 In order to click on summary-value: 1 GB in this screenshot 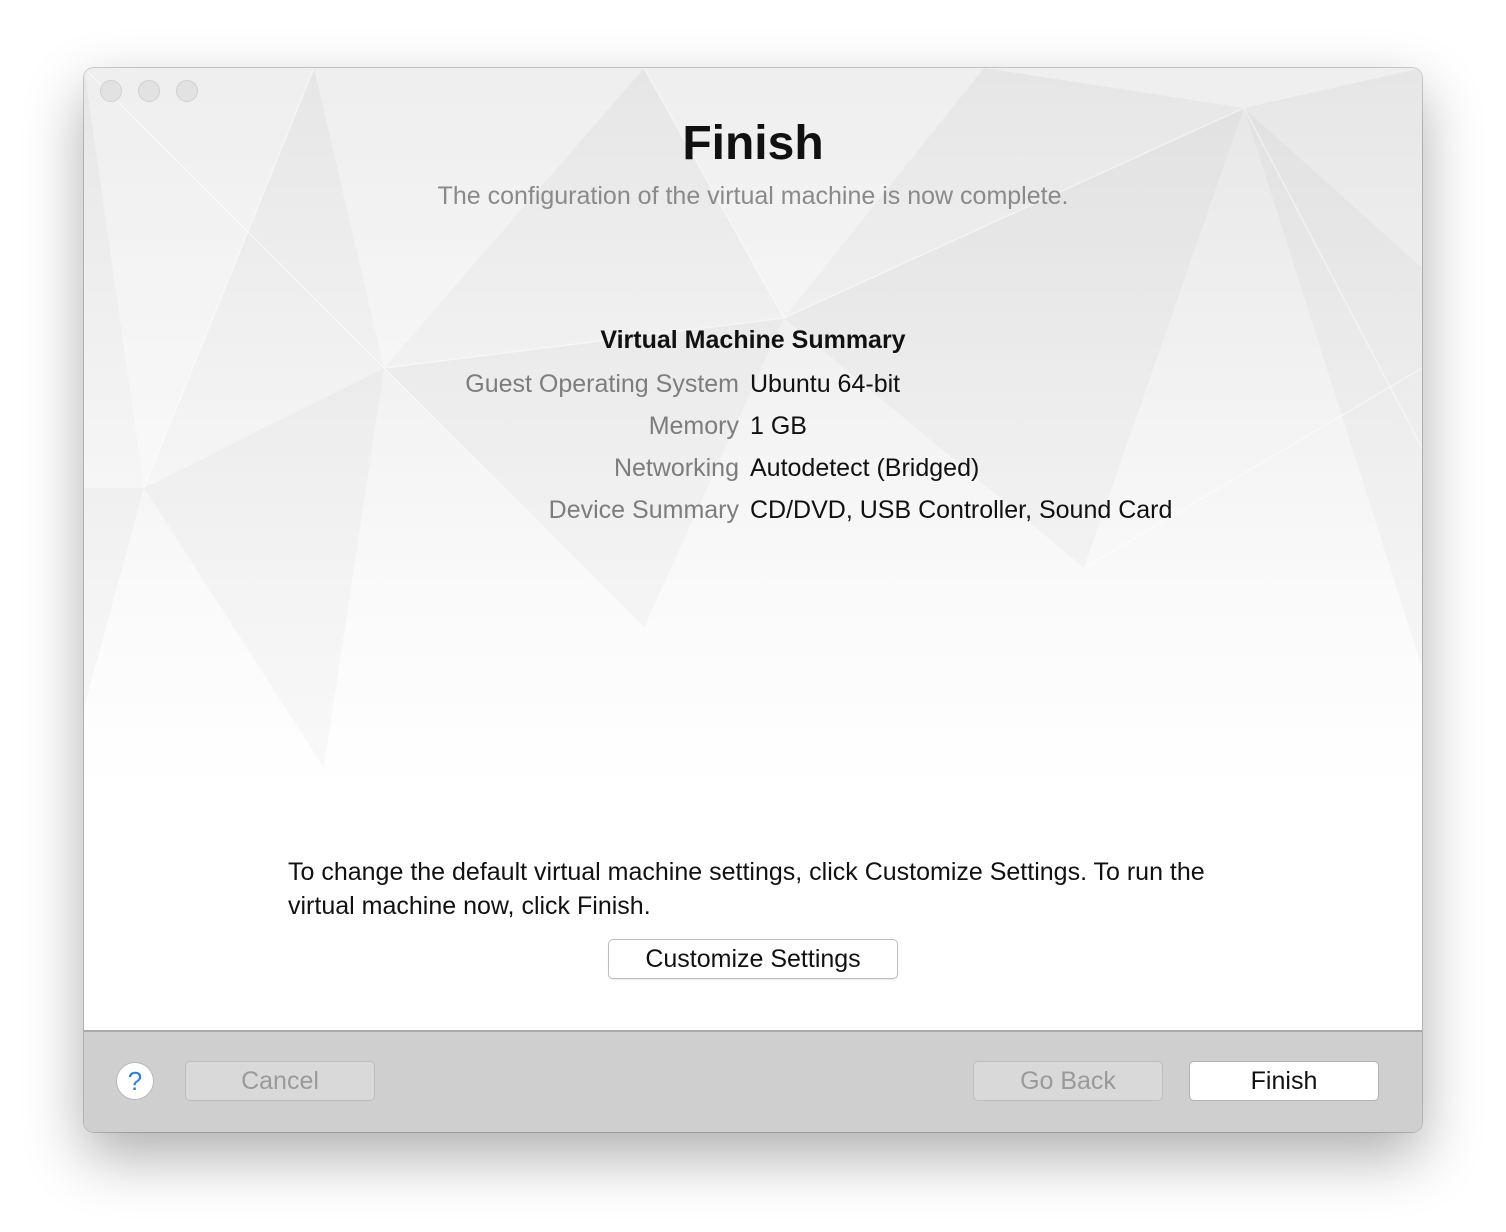, I will do `click(778, 426)`.